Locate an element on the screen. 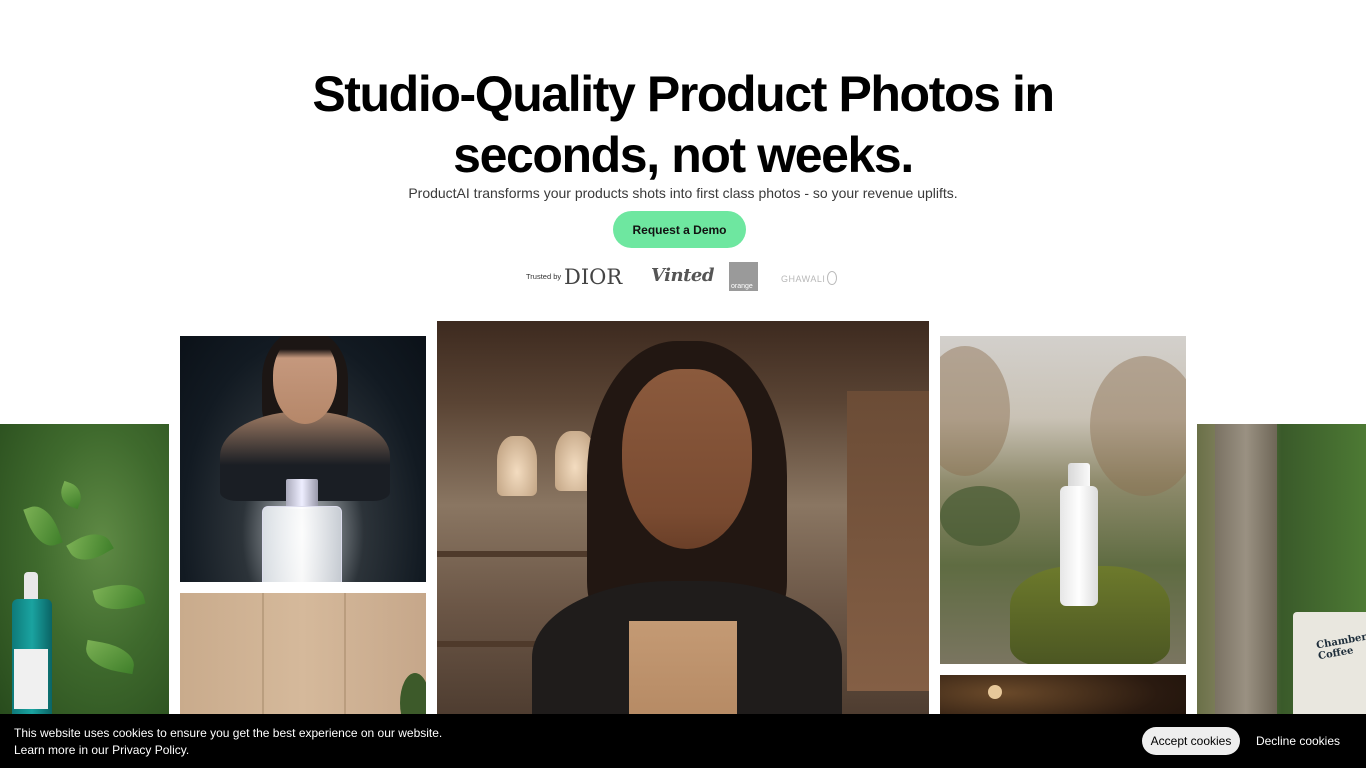  cookie-message-line2: Learn more in our Privacy Policy. is located at coordinates (102, 749).